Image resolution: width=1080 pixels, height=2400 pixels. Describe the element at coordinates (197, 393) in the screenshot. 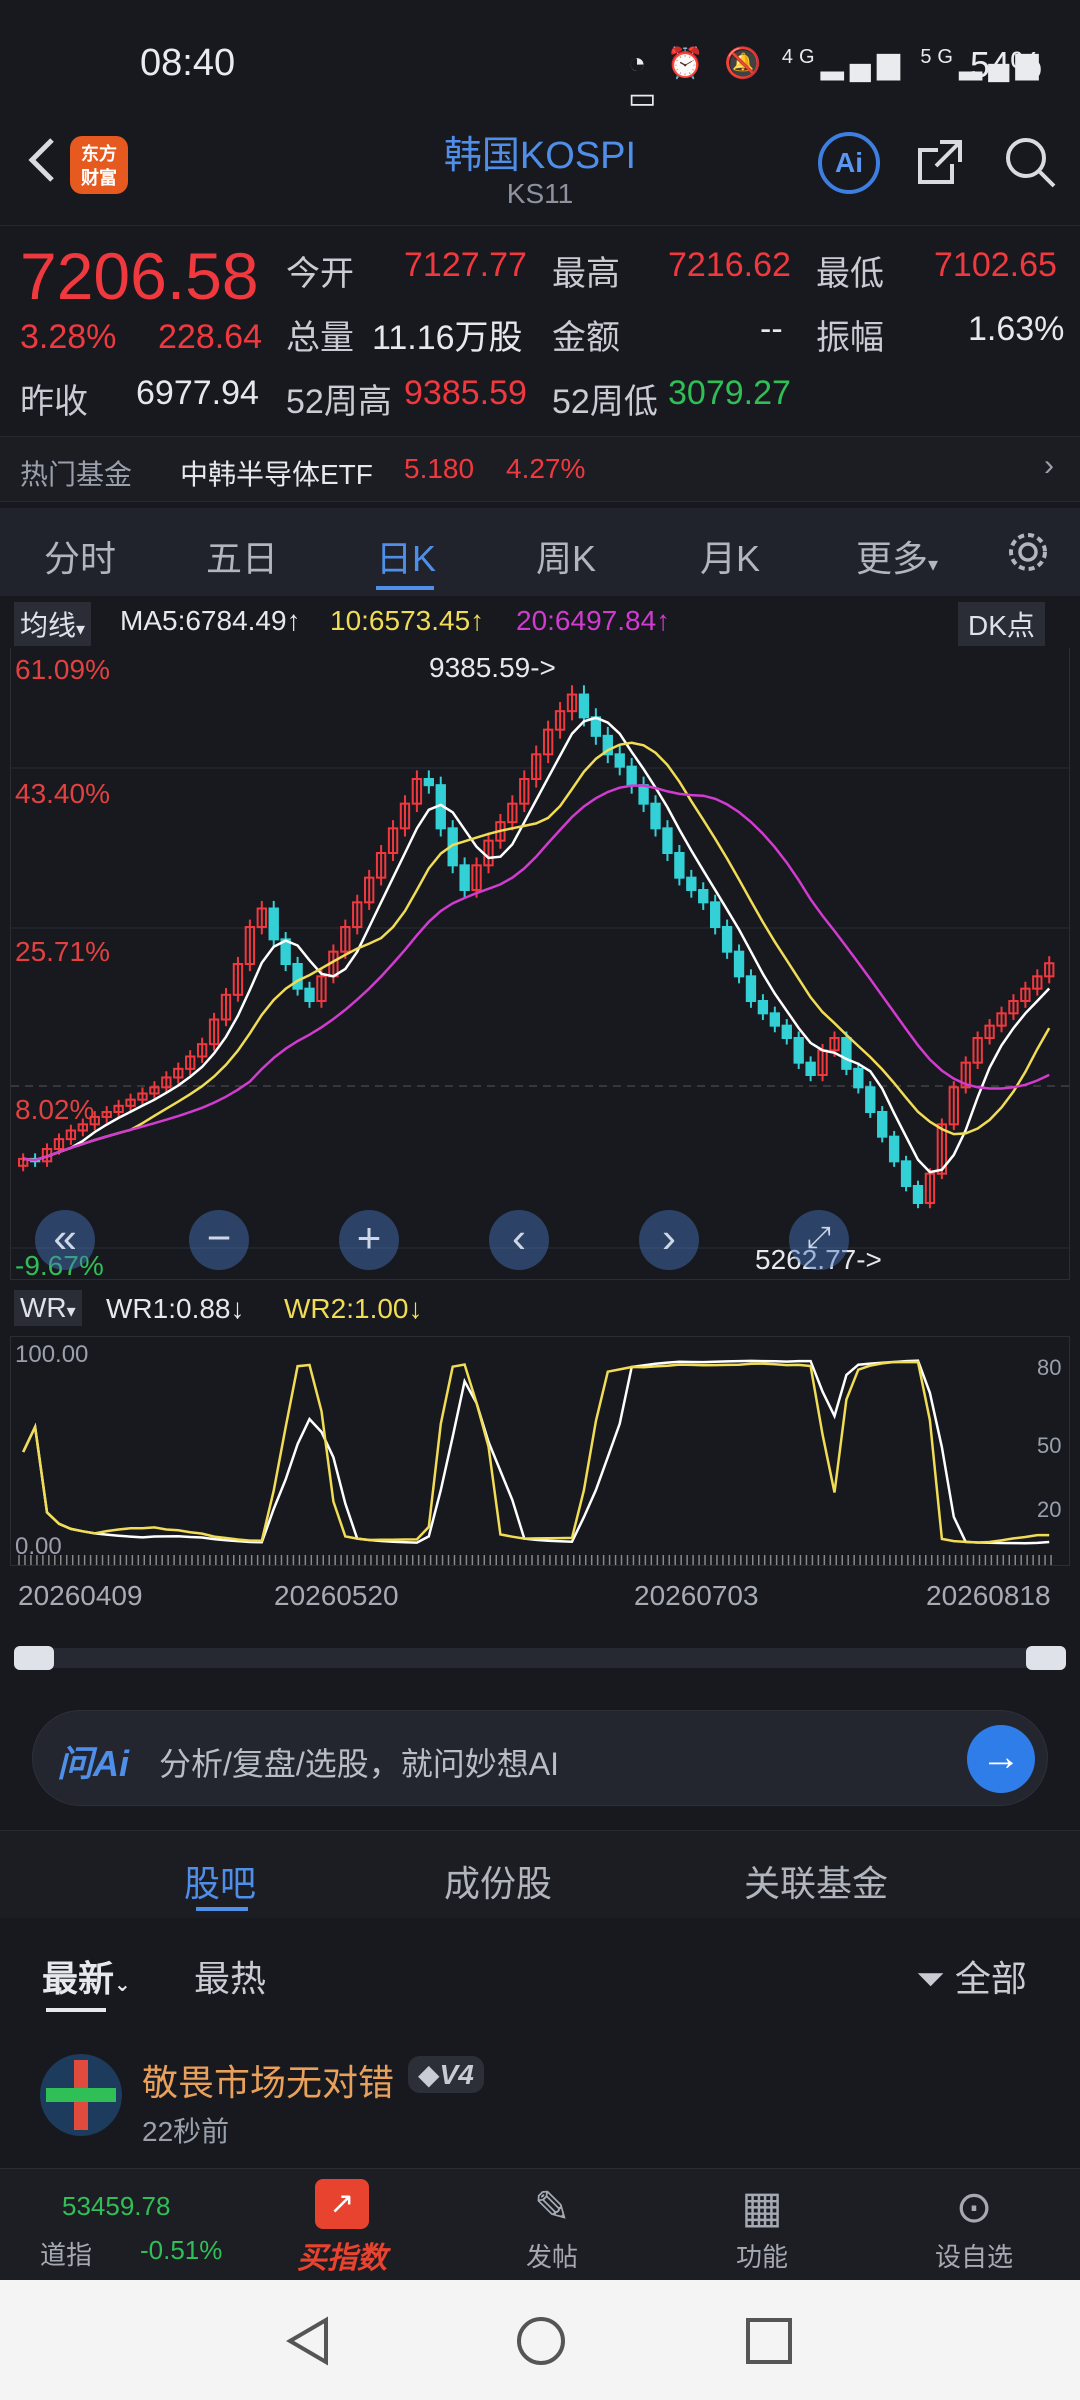

I see `prev-close-value: 6977.94` at that location.